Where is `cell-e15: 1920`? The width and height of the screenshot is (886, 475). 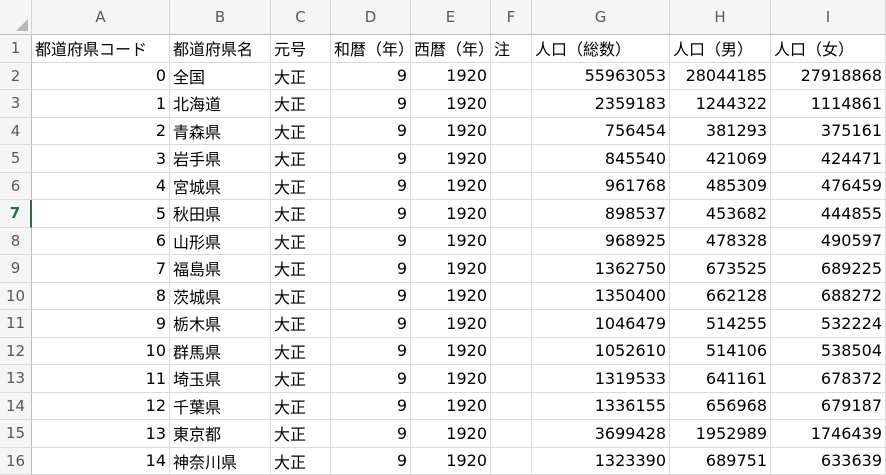 cell-e15: 1920 is located at coordinates (451, 434).